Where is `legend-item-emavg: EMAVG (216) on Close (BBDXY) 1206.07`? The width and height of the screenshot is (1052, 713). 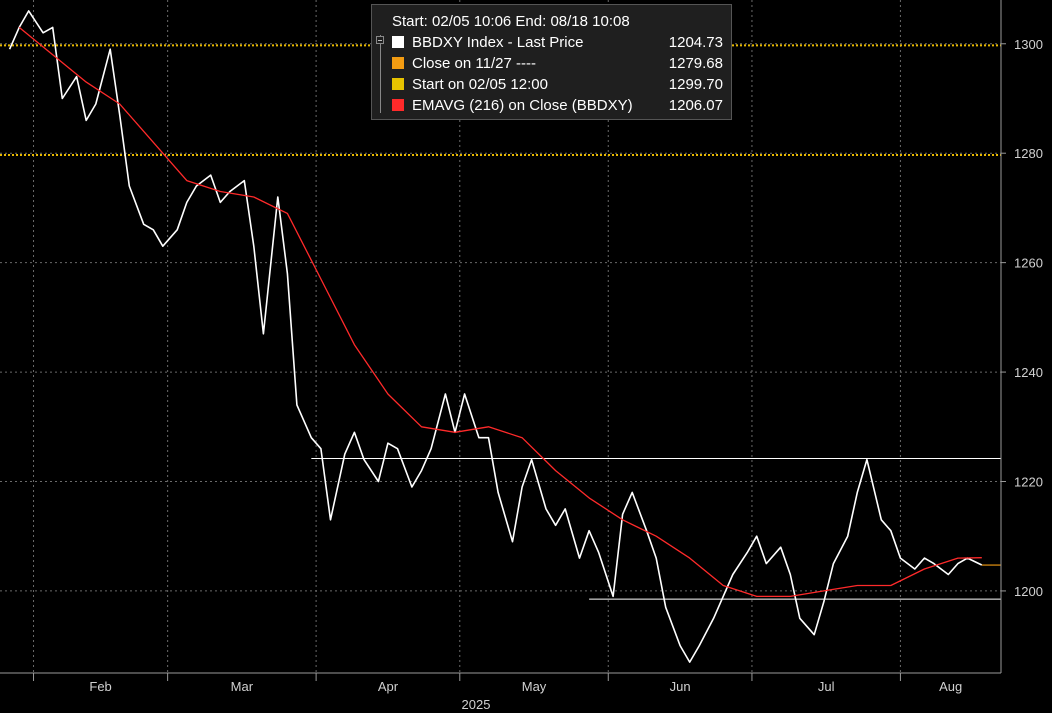 legend-item-emavg: EMAVG (216) on Close (BBDXY) 1206.07 is located at coordinates (557, 105).